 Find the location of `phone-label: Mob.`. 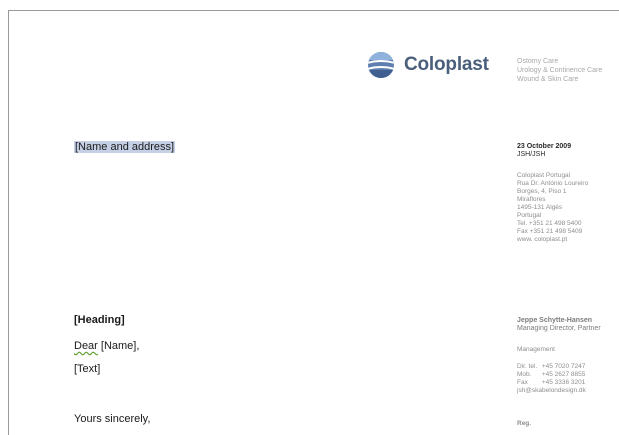

phone-label: Mob. is located at coordinates (524, 374).